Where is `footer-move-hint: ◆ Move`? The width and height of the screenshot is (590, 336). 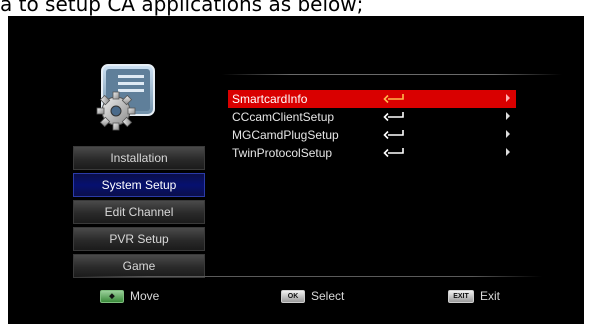
footer-move-hint: ◆ Move is located at coordinates (129, 296).